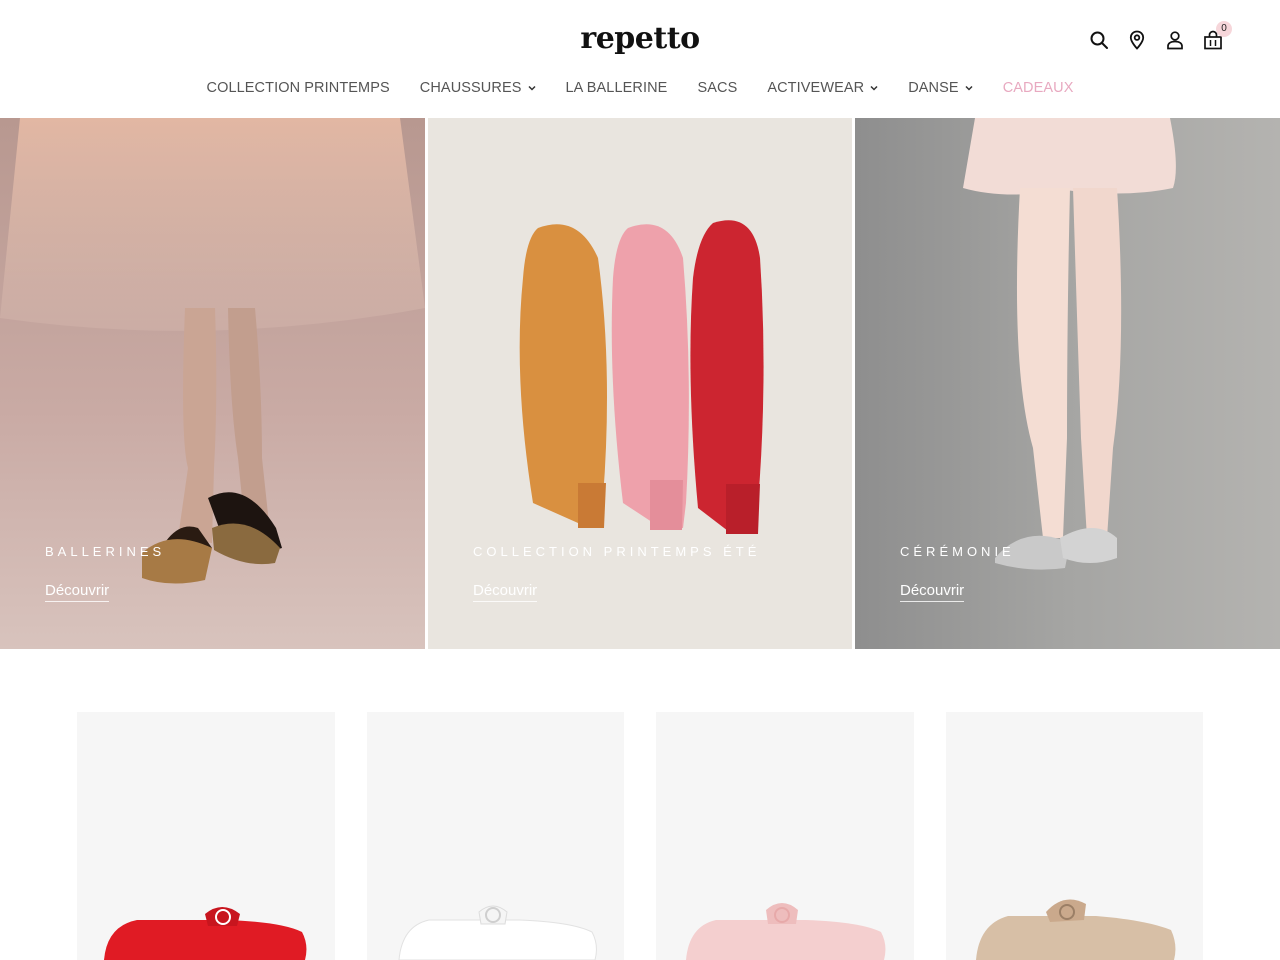 This screenshot has height=960, width=1280. Describe the element at coordinates (1075, 929) in the screenshot. I see `product-image-beige-mary-jane` at that location.